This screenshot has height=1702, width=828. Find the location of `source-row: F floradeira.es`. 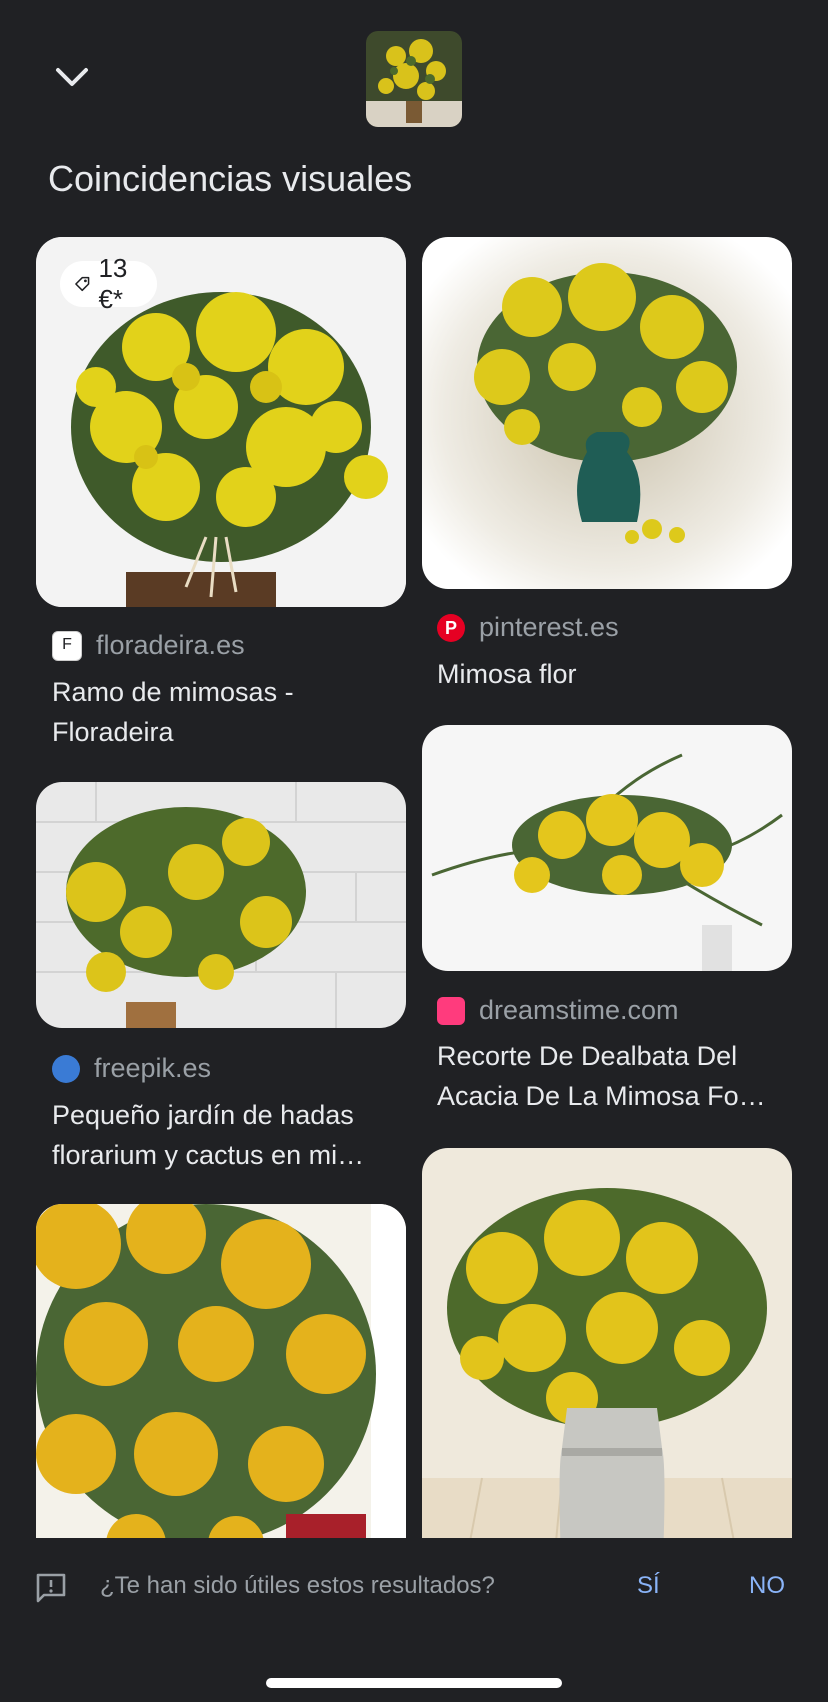

source-row: F floradeira.es is located at coordinates (148, 645).